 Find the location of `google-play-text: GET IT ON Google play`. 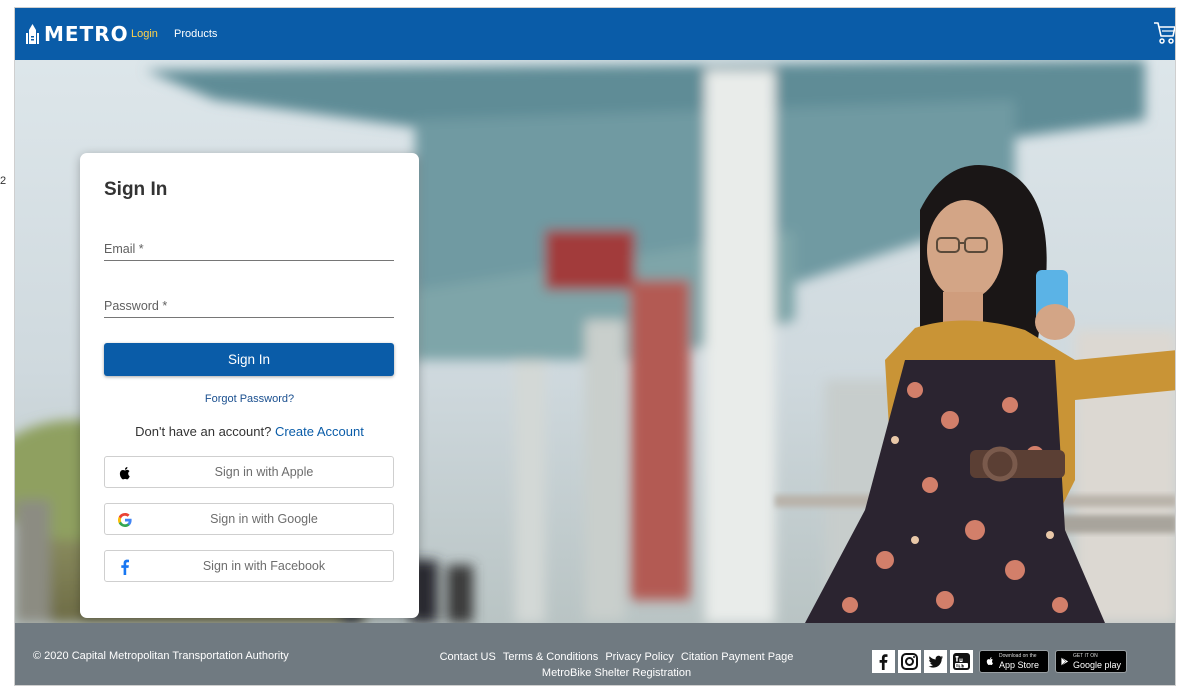

google-play-text: GET IT ON Google play is located at coordinates (1097, 661).